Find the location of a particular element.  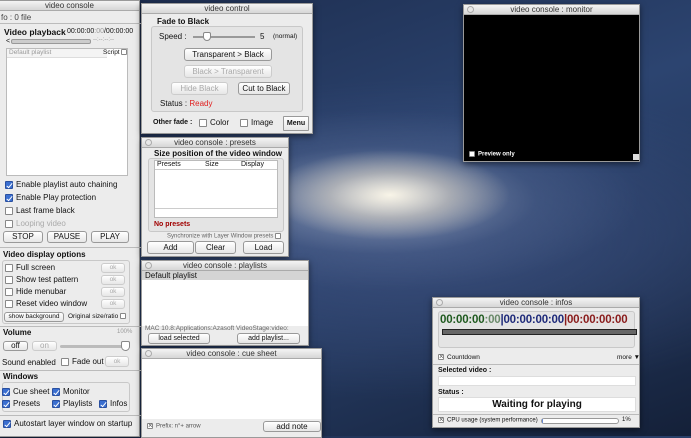

sync-option: Synchronize with Layer Window presets is located at coordinates (225, 236).